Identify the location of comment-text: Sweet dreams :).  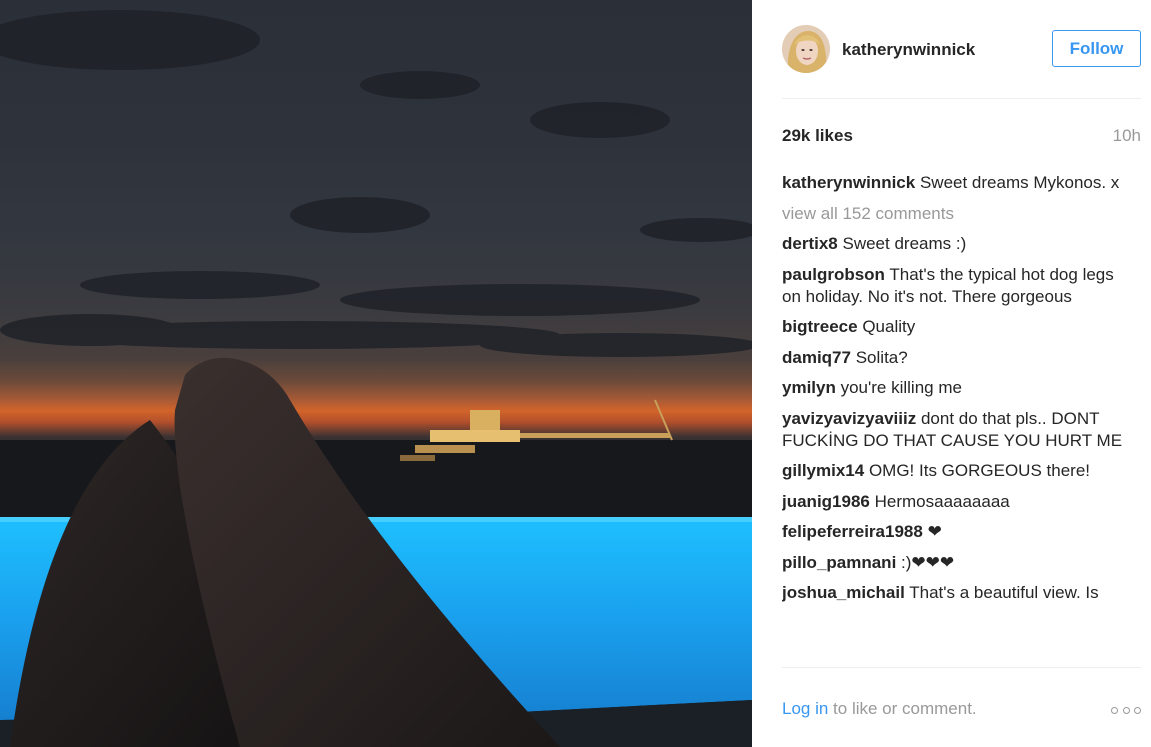
(904, 243).